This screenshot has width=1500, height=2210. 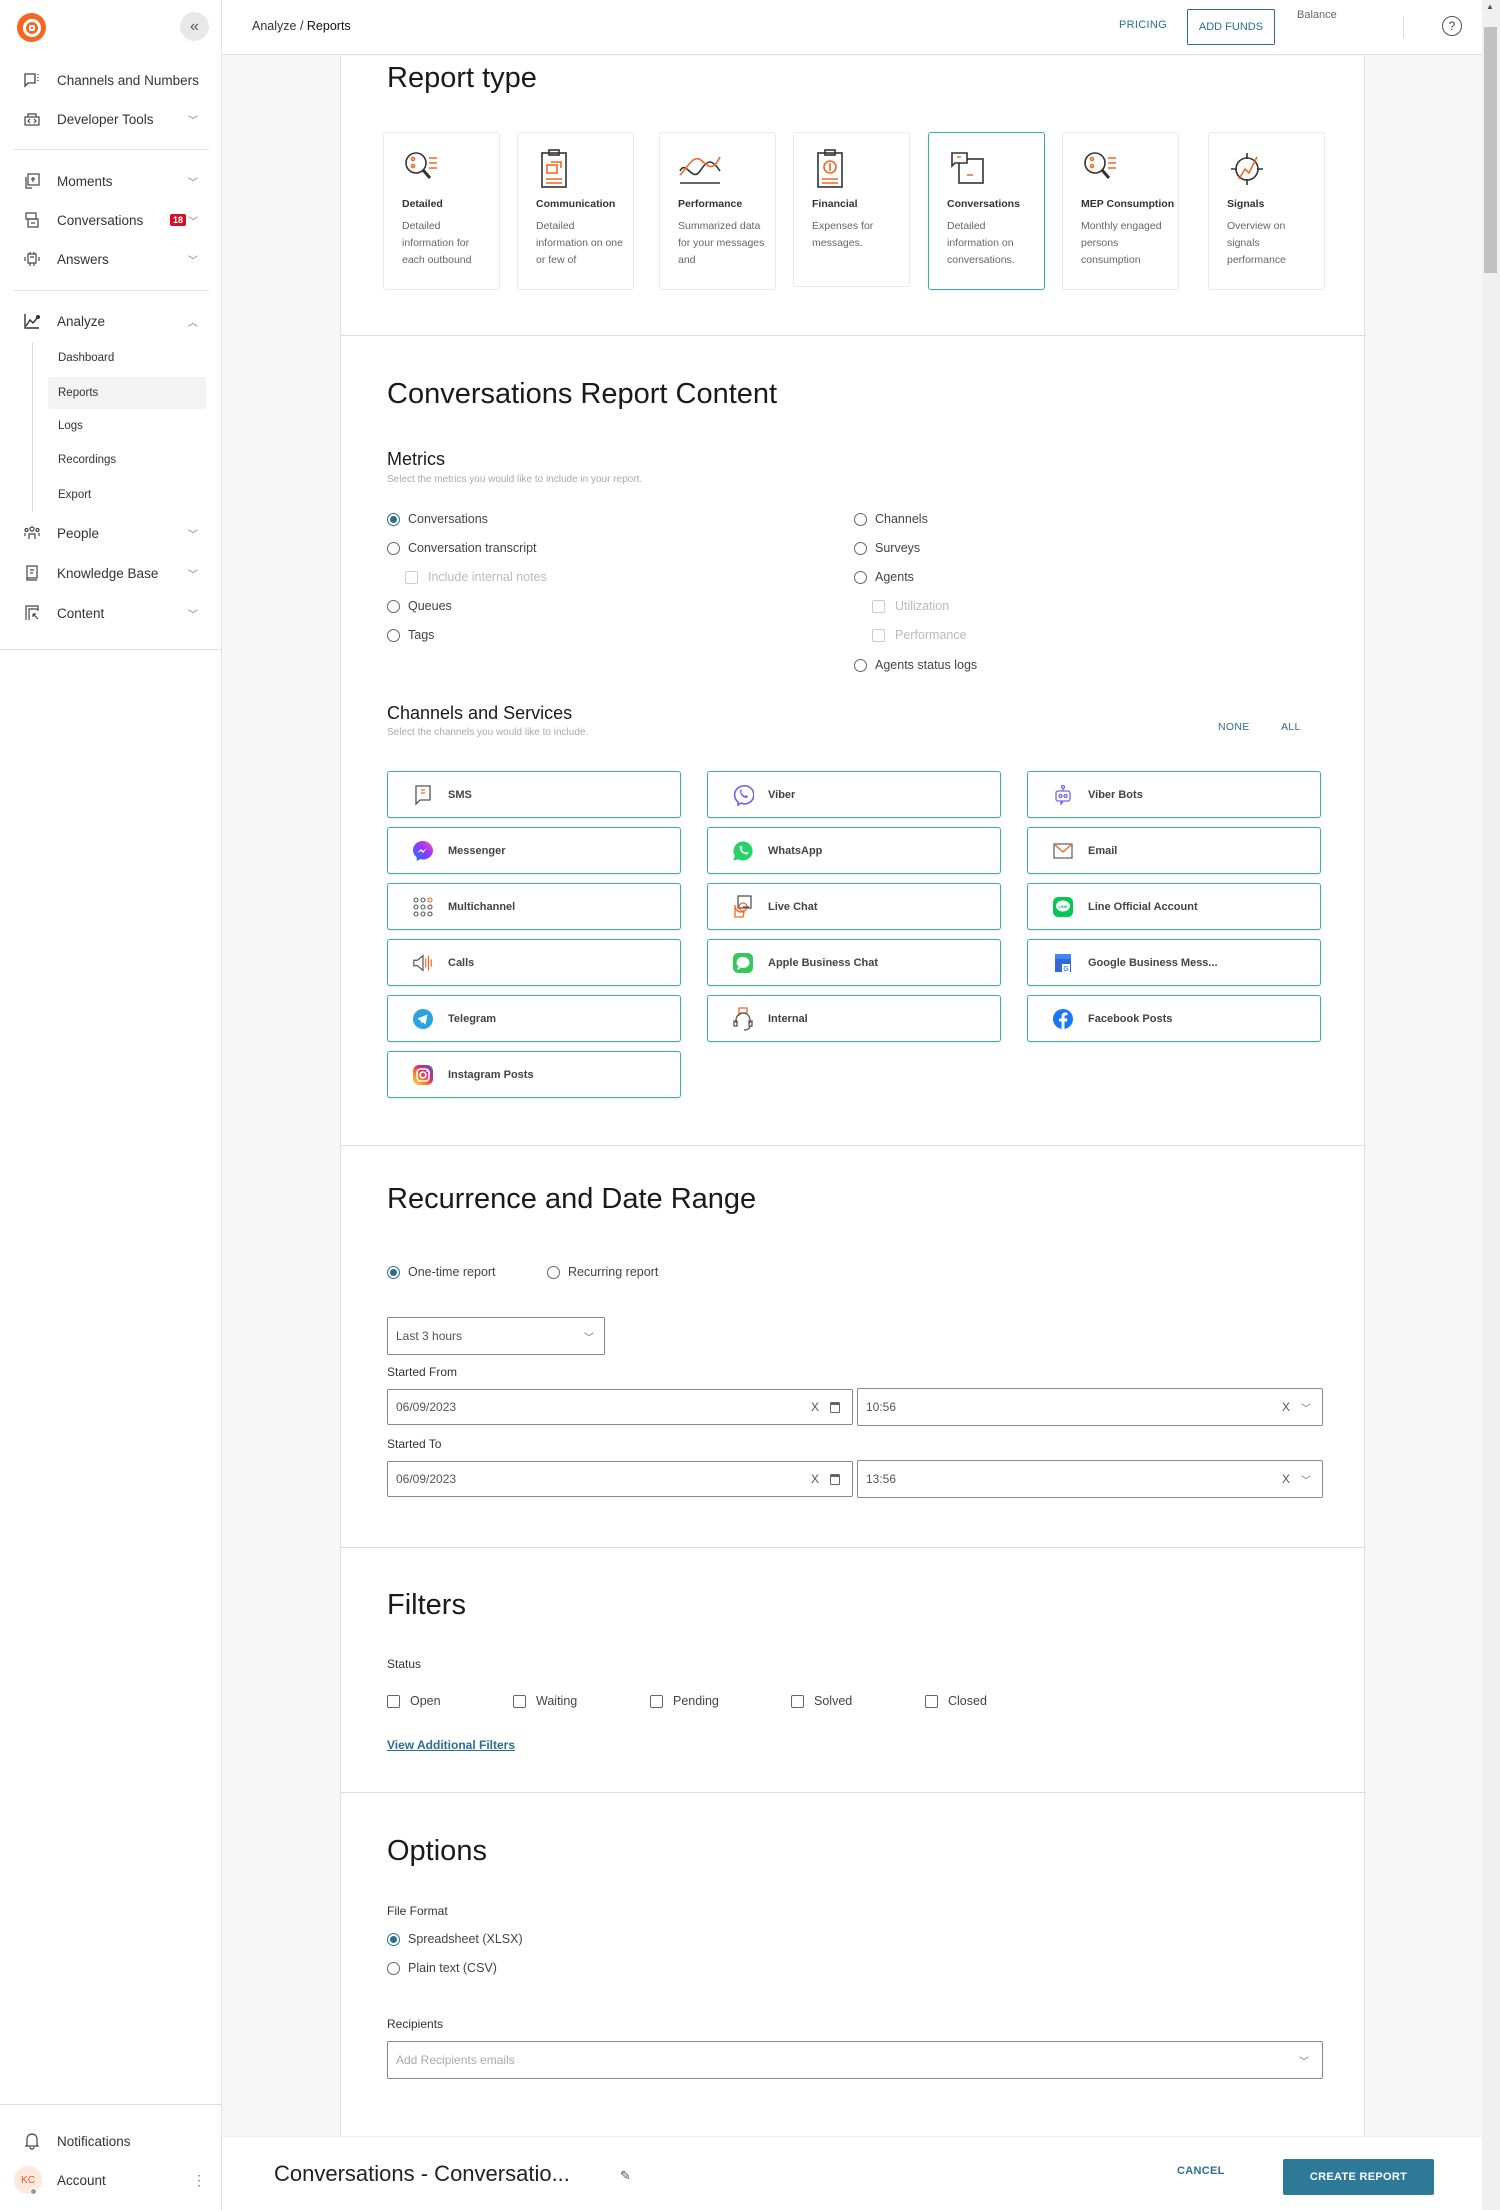 What do you see at coordinates (496, 1336) in the screenshot?
I see `date-range-select: Last 3 hours ﹀` at bounding box center [496, 1336].